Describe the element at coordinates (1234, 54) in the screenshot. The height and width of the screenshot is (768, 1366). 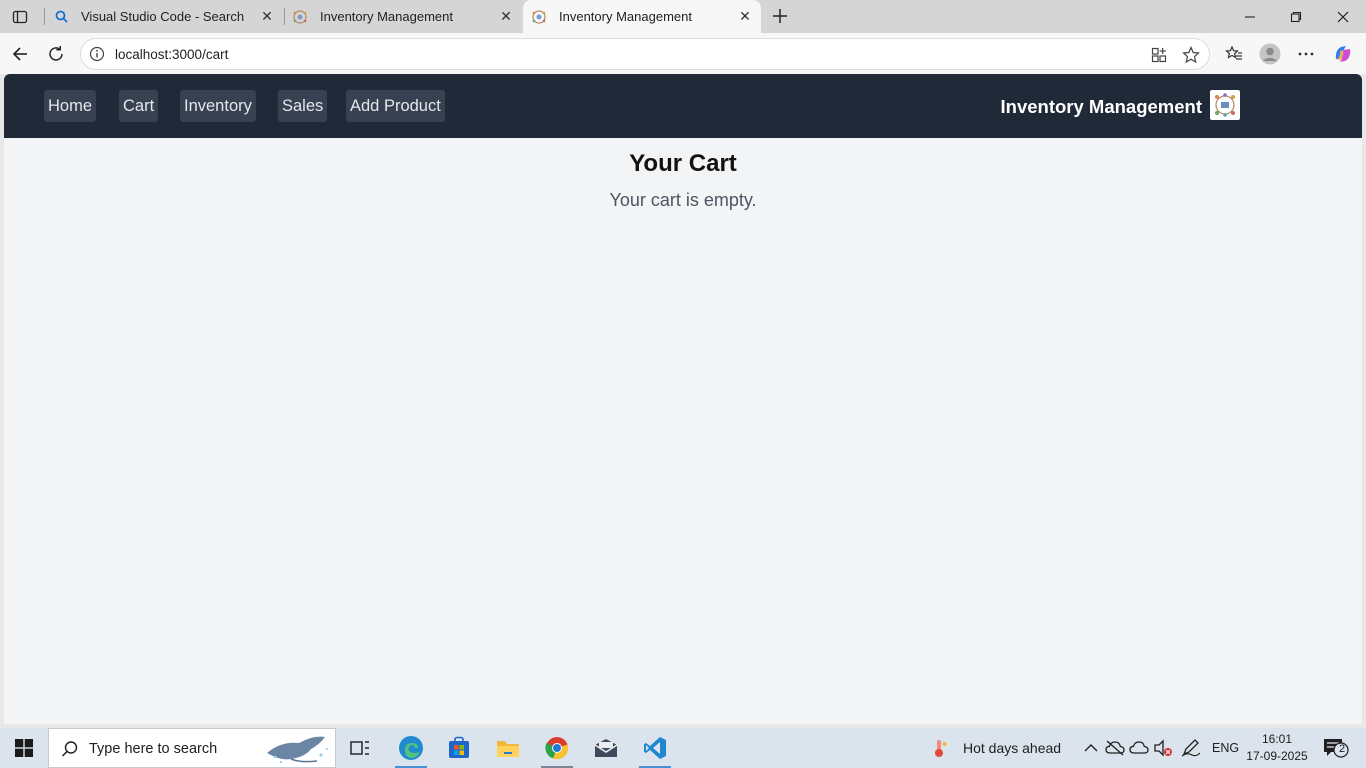
I see `favorites-list-icon` at that location.